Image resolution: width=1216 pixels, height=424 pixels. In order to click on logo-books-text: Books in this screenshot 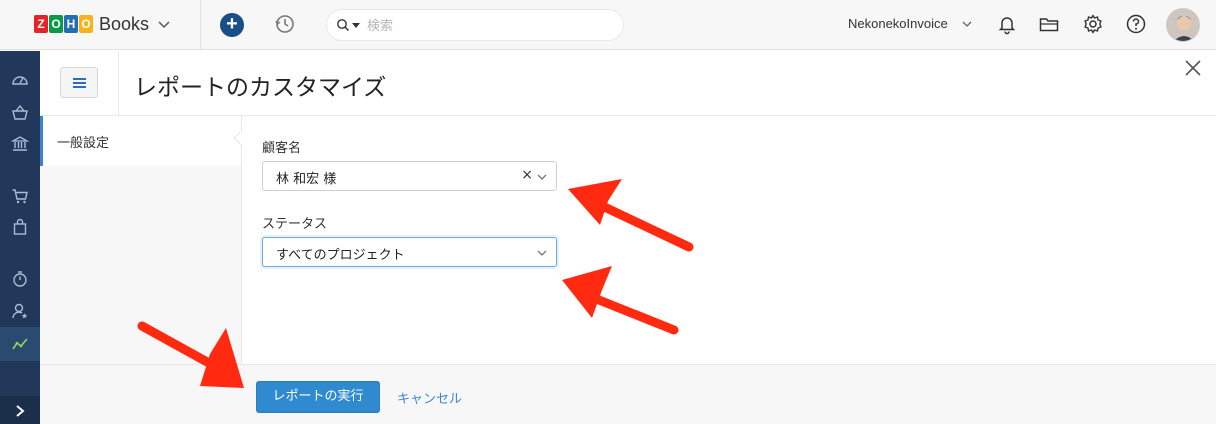, I will do `click(124, 23)`.